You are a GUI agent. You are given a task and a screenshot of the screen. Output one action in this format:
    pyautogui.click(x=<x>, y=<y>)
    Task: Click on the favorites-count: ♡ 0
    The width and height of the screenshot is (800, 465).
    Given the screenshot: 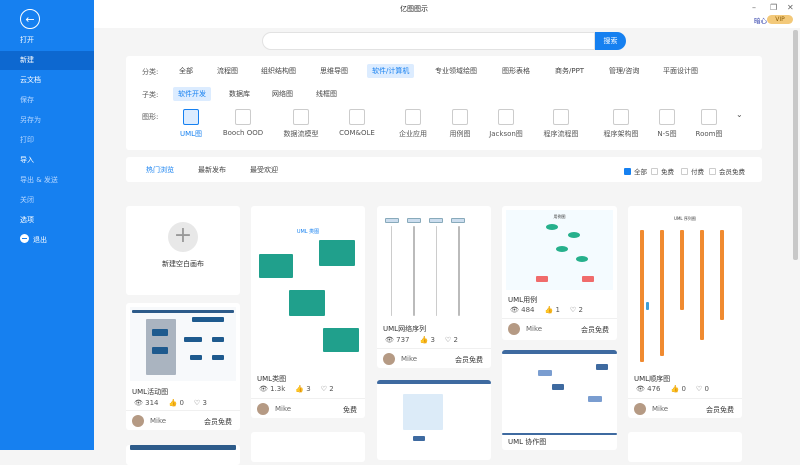 What is the action you would take?
    pyautogui.click(x=702, y=389)
    